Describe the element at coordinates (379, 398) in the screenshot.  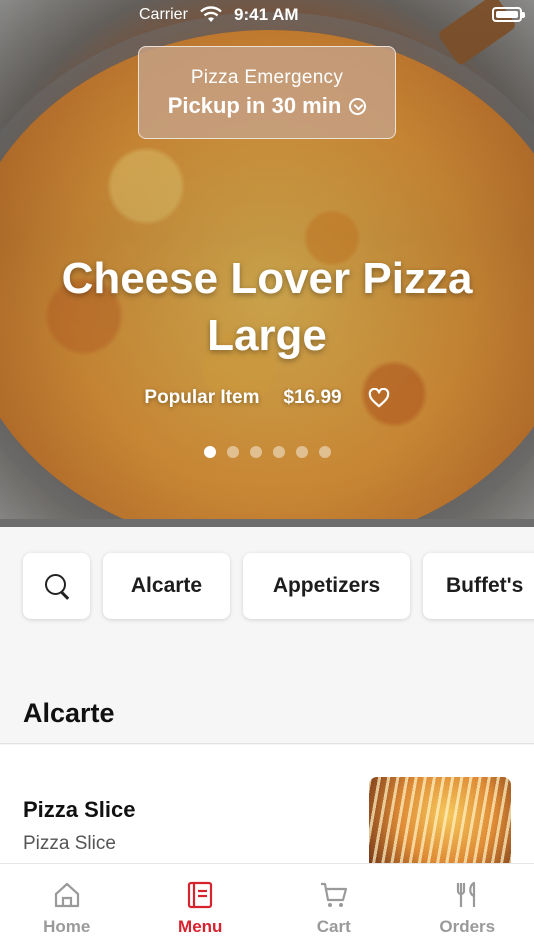
I see `heart-icon` at that location.